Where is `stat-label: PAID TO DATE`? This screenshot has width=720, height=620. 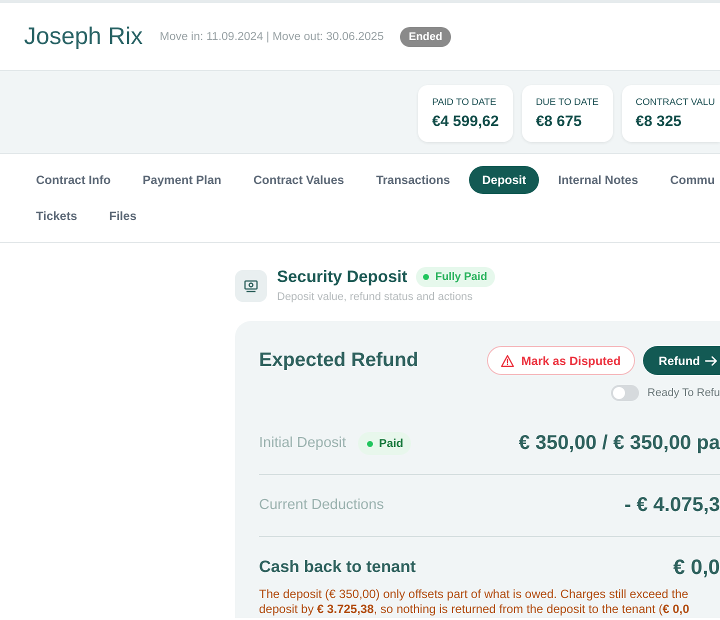 stat-label: PAID TO DATE is located at coordinates (465, 102).